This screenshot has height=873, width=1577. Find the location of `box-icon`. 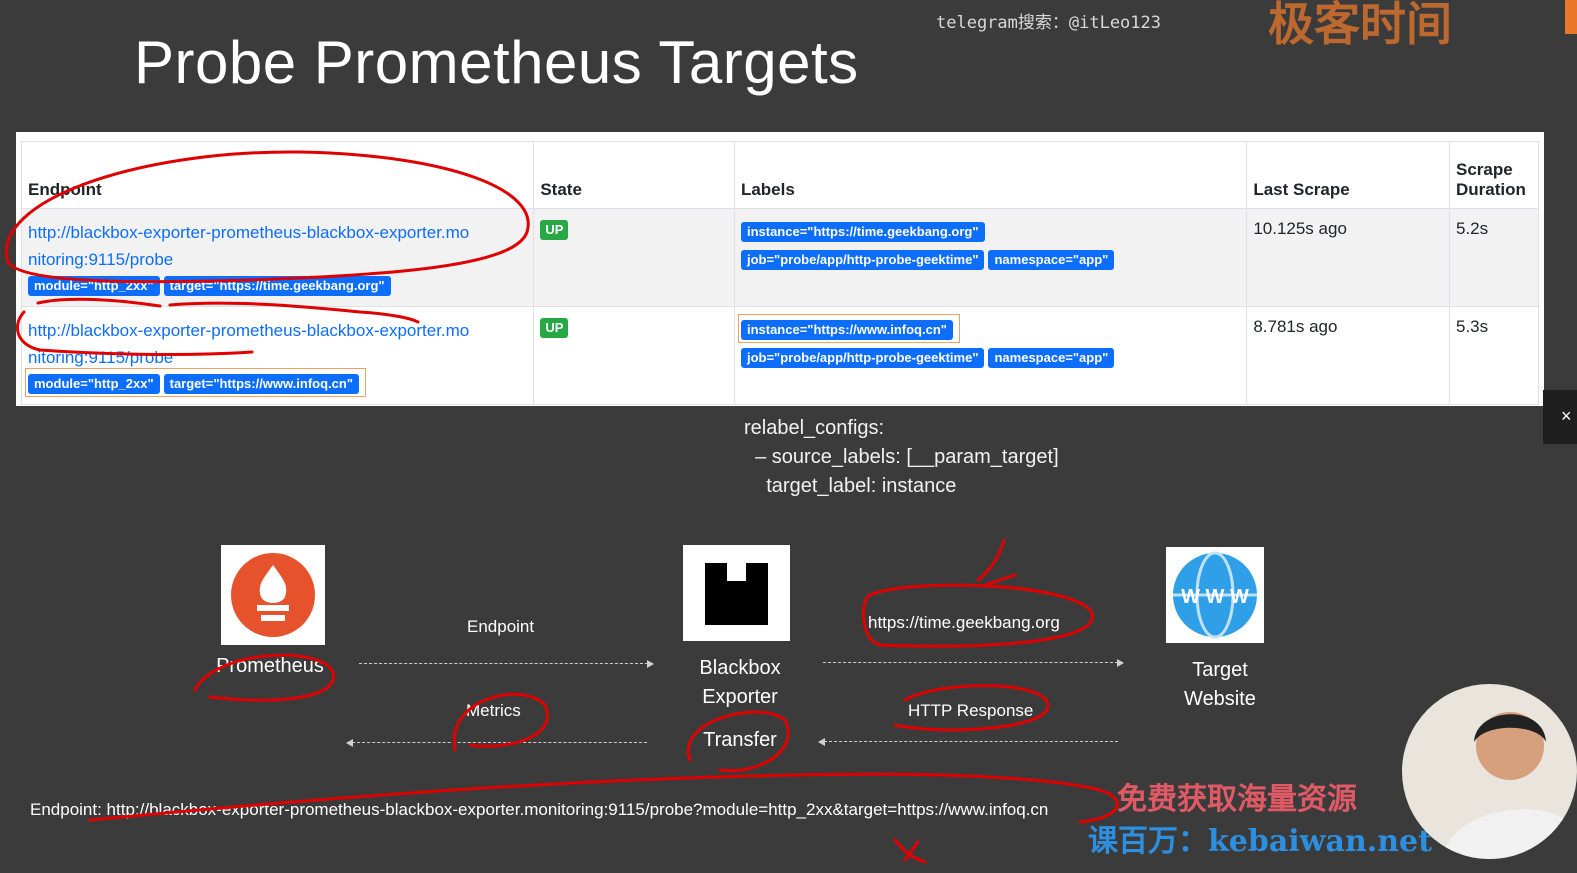

box-icon is located at coordinates (736, 594).